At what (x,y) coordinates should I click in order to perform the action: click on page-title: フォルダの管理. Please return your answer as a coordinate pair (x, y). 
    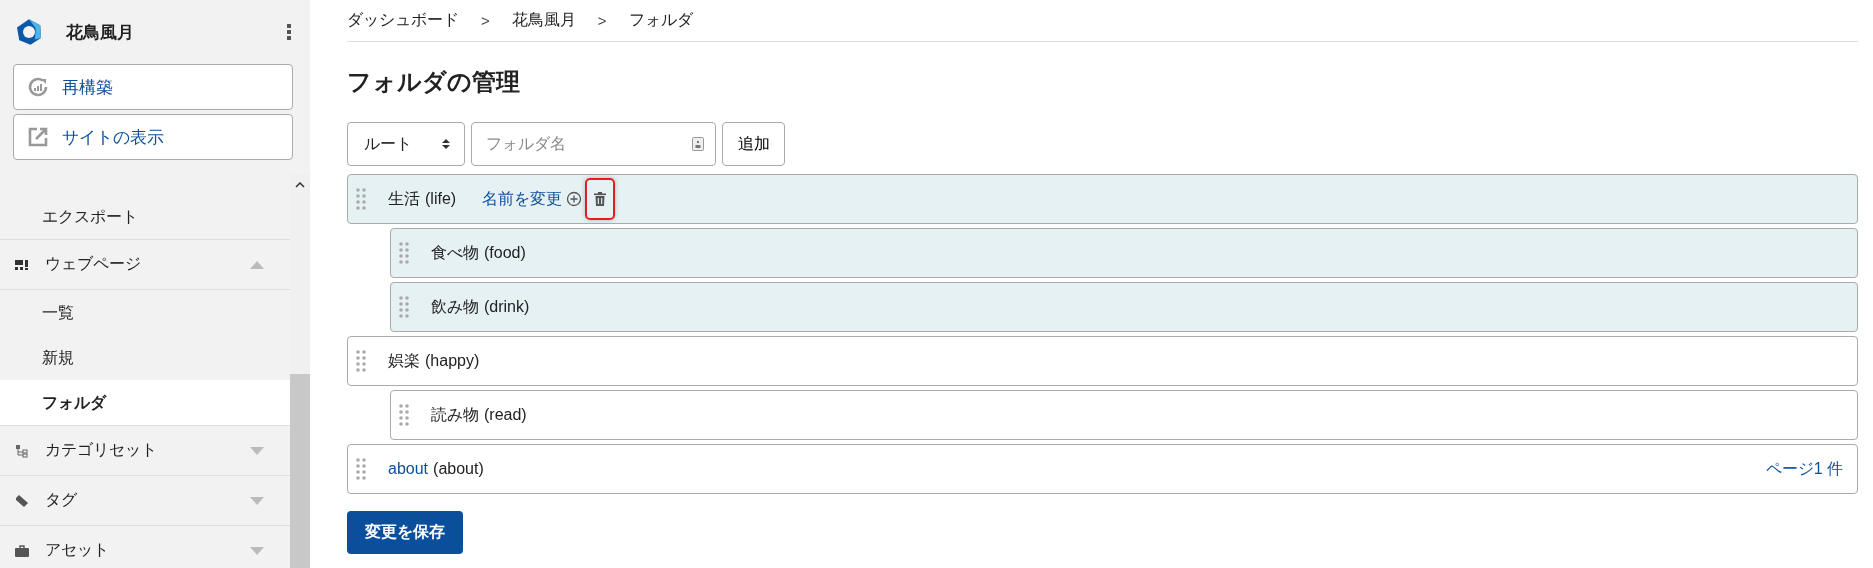
    Looking at the image, I should click on (434, 82).